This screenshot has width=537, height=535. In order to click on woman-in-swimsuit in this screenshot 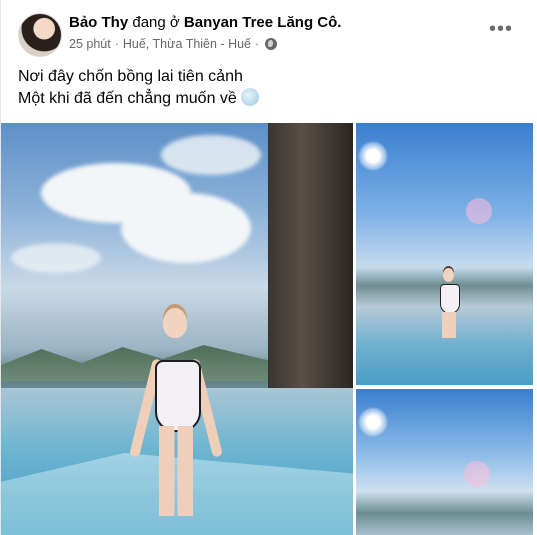, I will do `click(176, 415)`.